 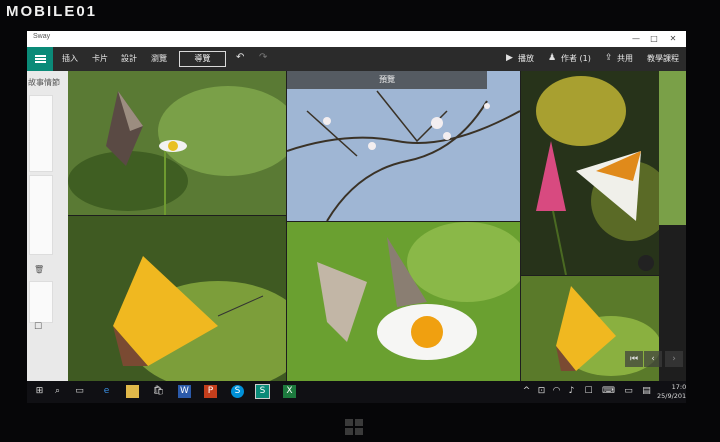 What do you see at coordinates (654, 38) in the screenshot?
I see `maximize-button: □` at bounding box center [654, 38].